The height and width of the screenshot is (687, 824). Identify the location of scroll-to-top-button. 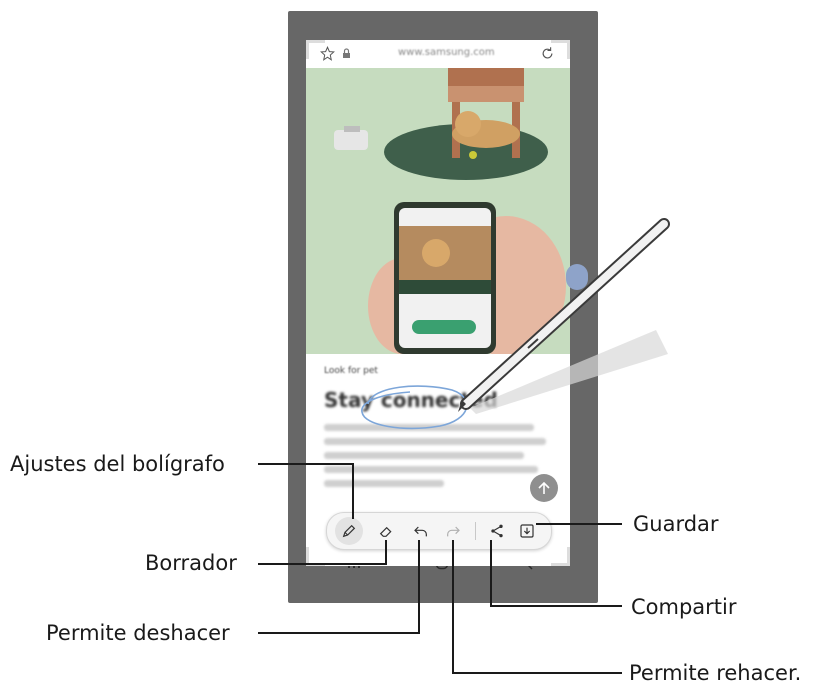
(544, 488).